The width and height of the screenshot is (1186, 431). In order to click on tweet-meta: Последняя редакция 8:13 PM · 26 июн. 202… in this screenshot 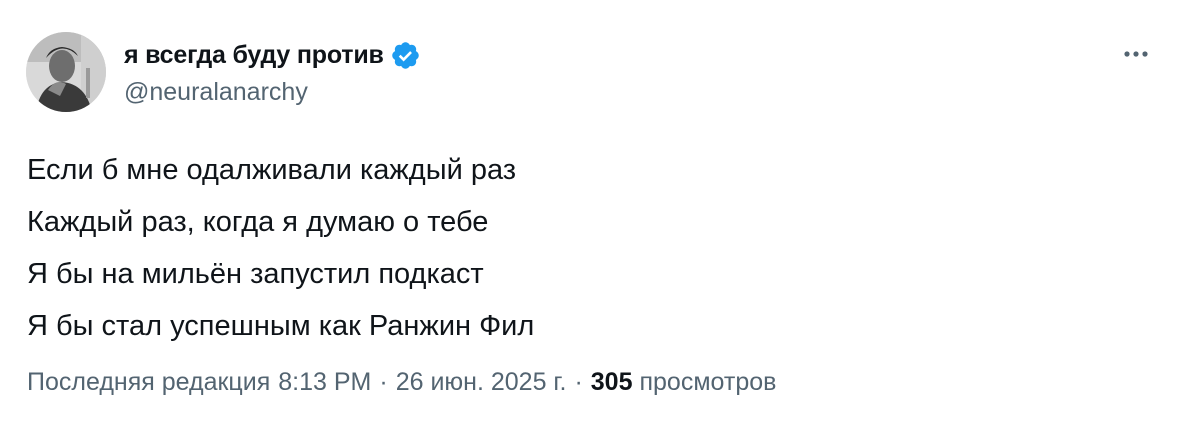, I will do `click(401, 382)`.